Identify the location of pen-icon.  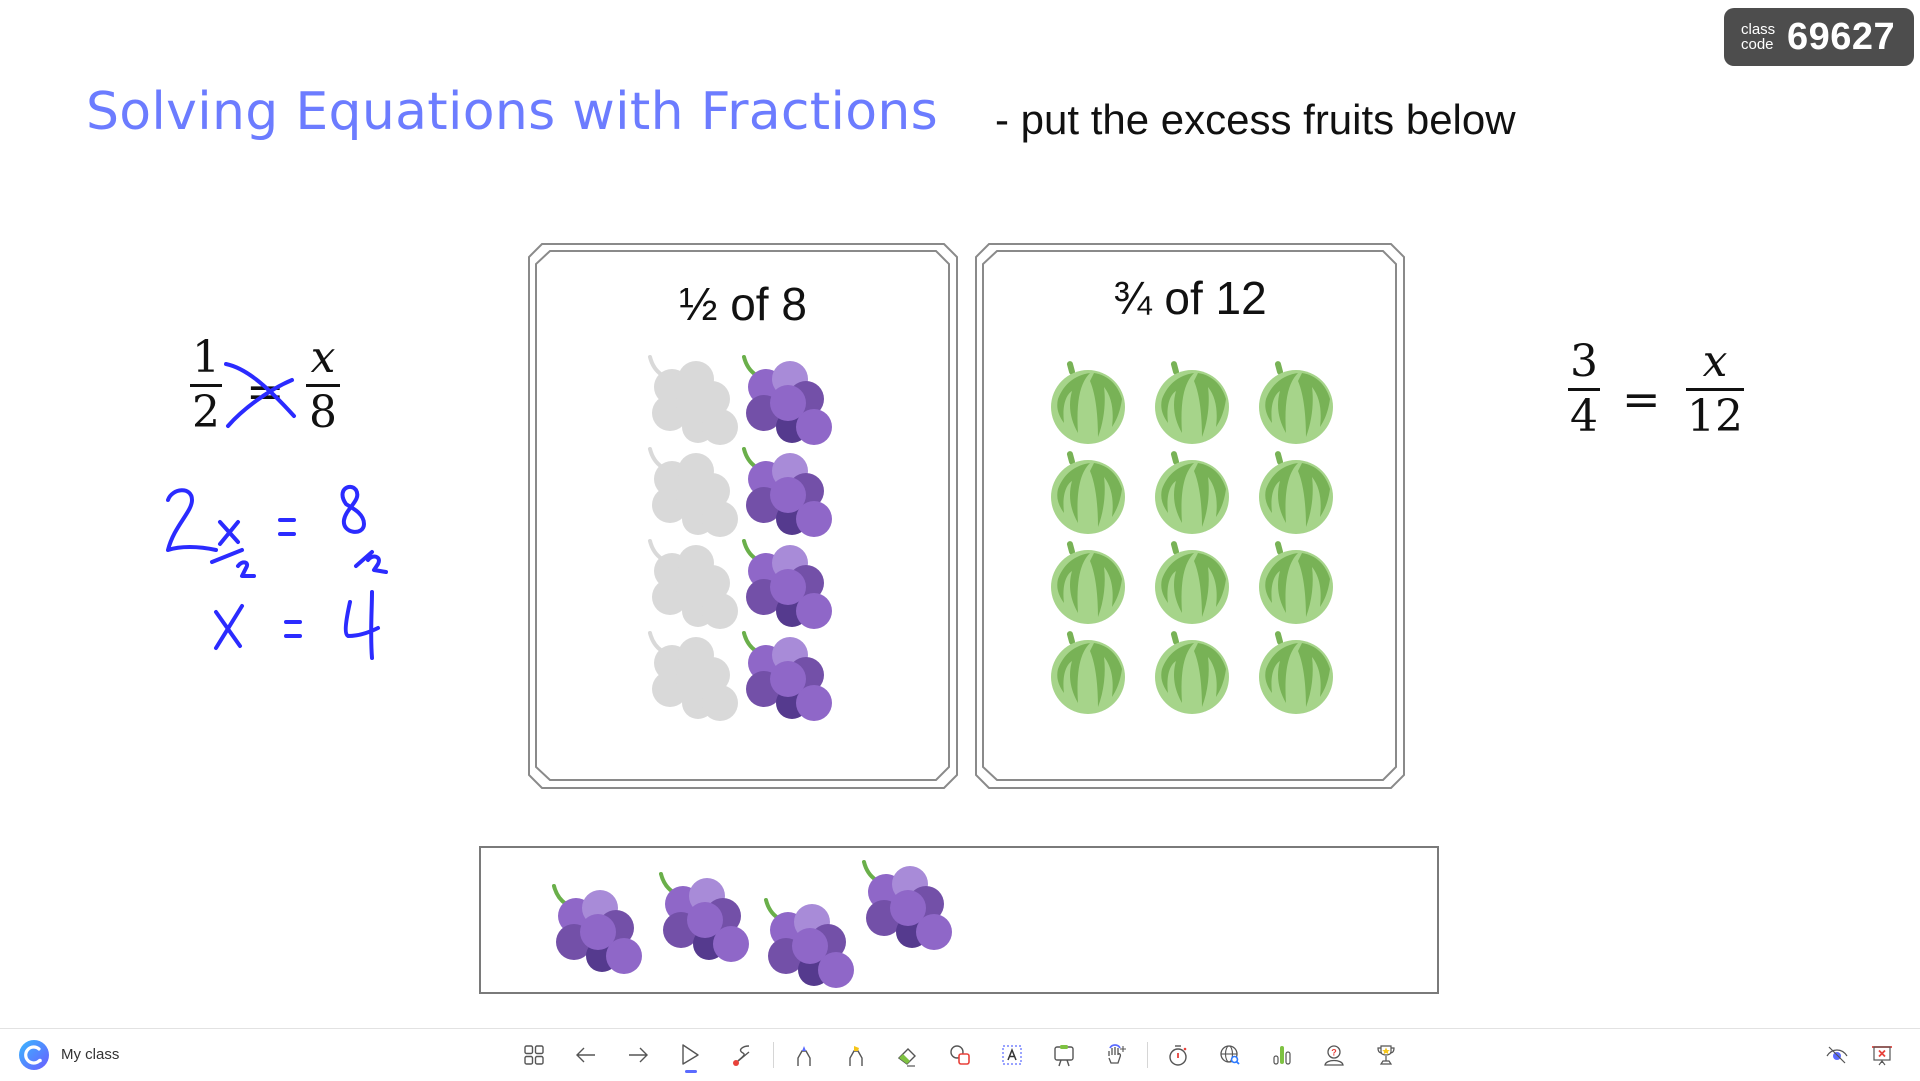
(804, 1056).